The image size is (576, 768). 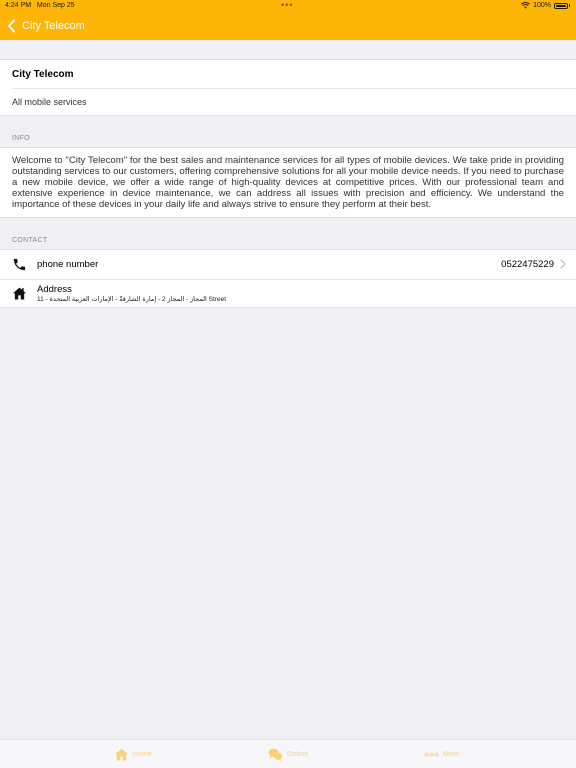 I want to click on tab-orders: Orders, so click(x=288, y=754).